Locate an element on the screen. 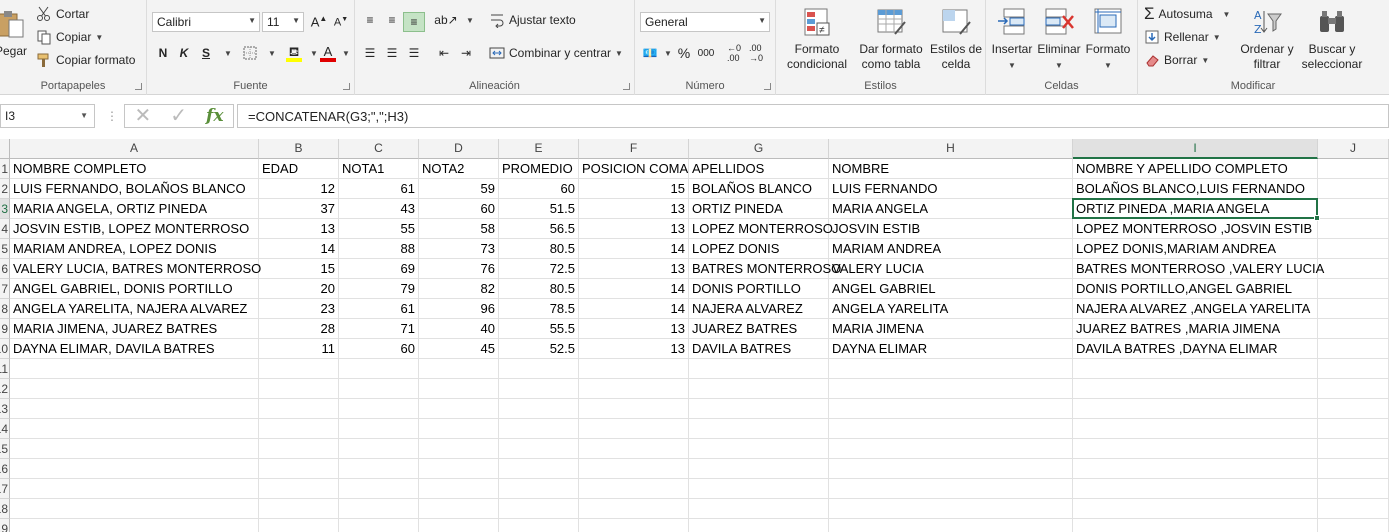  number-format-select: General ▼ is located at coordinates (705, 22).